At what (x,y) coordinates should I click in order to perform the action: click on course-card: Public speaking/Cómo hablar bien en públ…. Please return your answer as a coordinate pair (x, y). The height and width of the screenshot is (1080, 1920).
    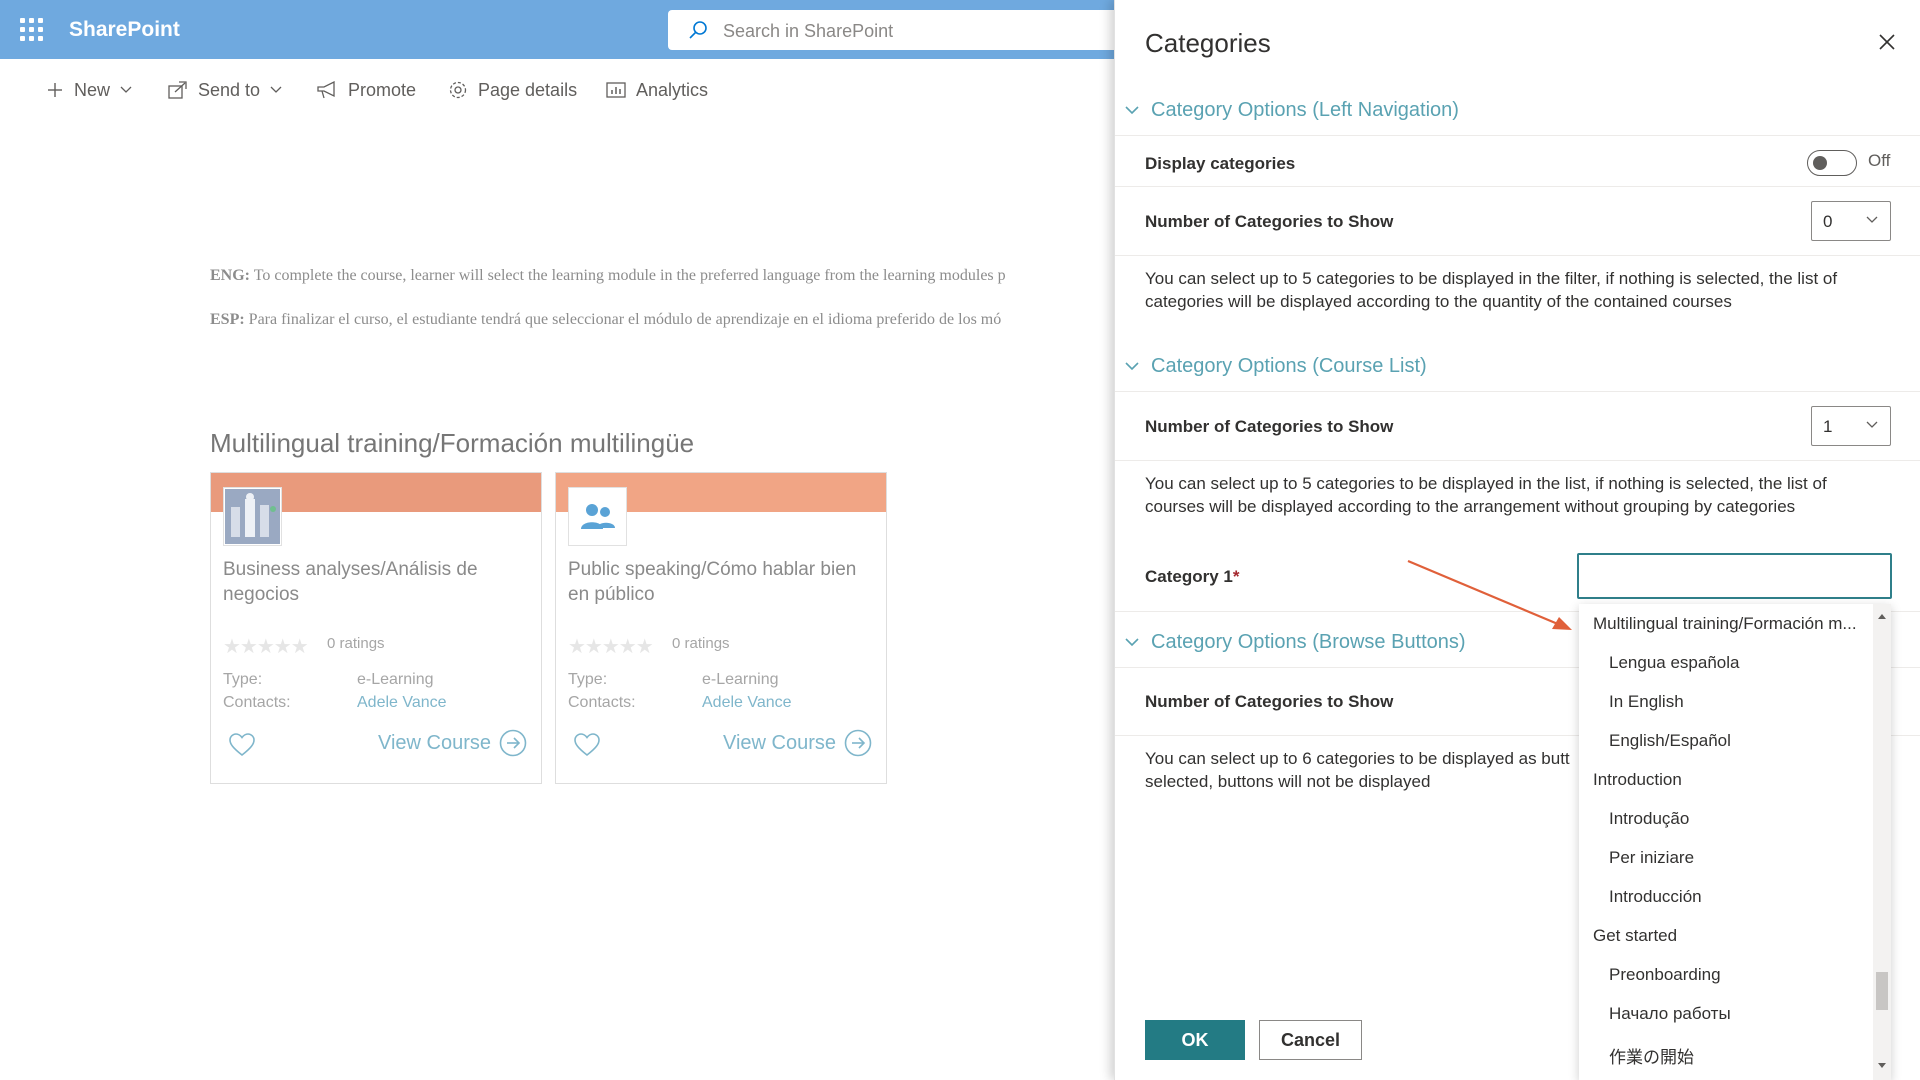
    Looking at the image, I should click on (721, 628).